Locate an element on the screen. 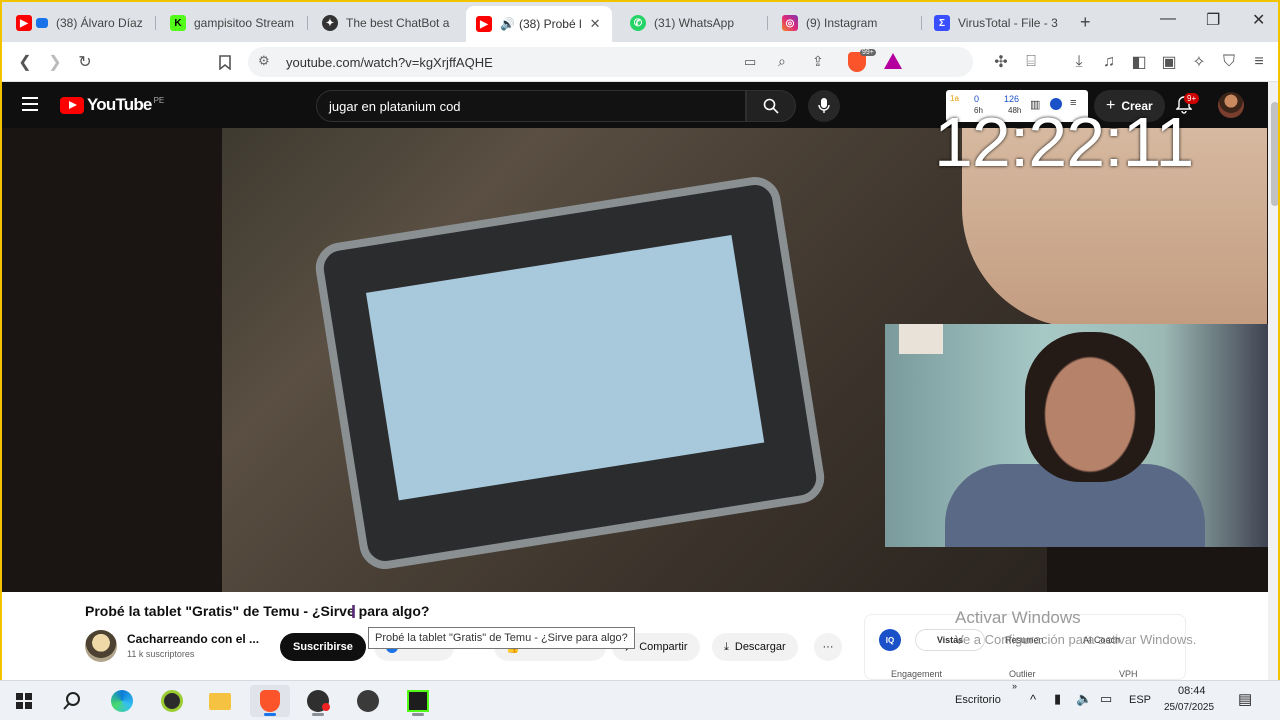 The width and height of the screenshot is (1280, 720). account-avatar is located at coordinates (1231, 105).